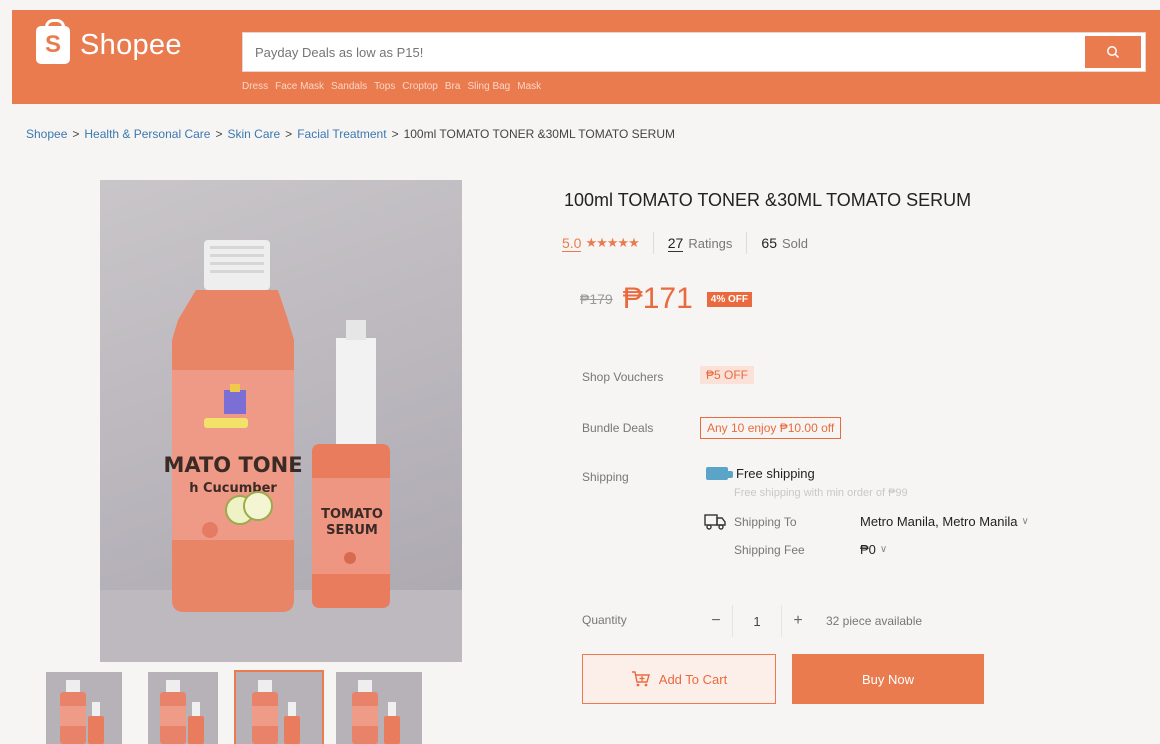 The width and height of the screenshot is (1160, 744). What do you see at coordinates (352, 530) in the screenshot?
I see `serum-label-line2: SERUM` at bounding box center [352, 530].